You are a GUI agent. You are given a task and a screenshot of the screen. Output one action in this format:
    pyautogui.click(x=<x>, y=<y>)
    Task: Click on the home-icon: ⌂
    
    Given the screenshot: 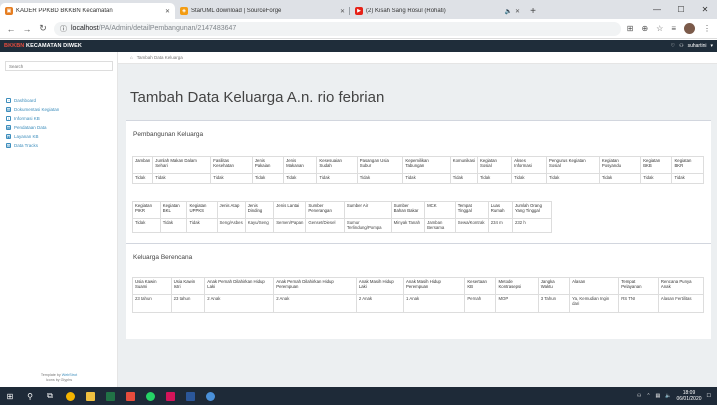 What is the action you would take?
    pyautogui.click(x=131, y=57)
    